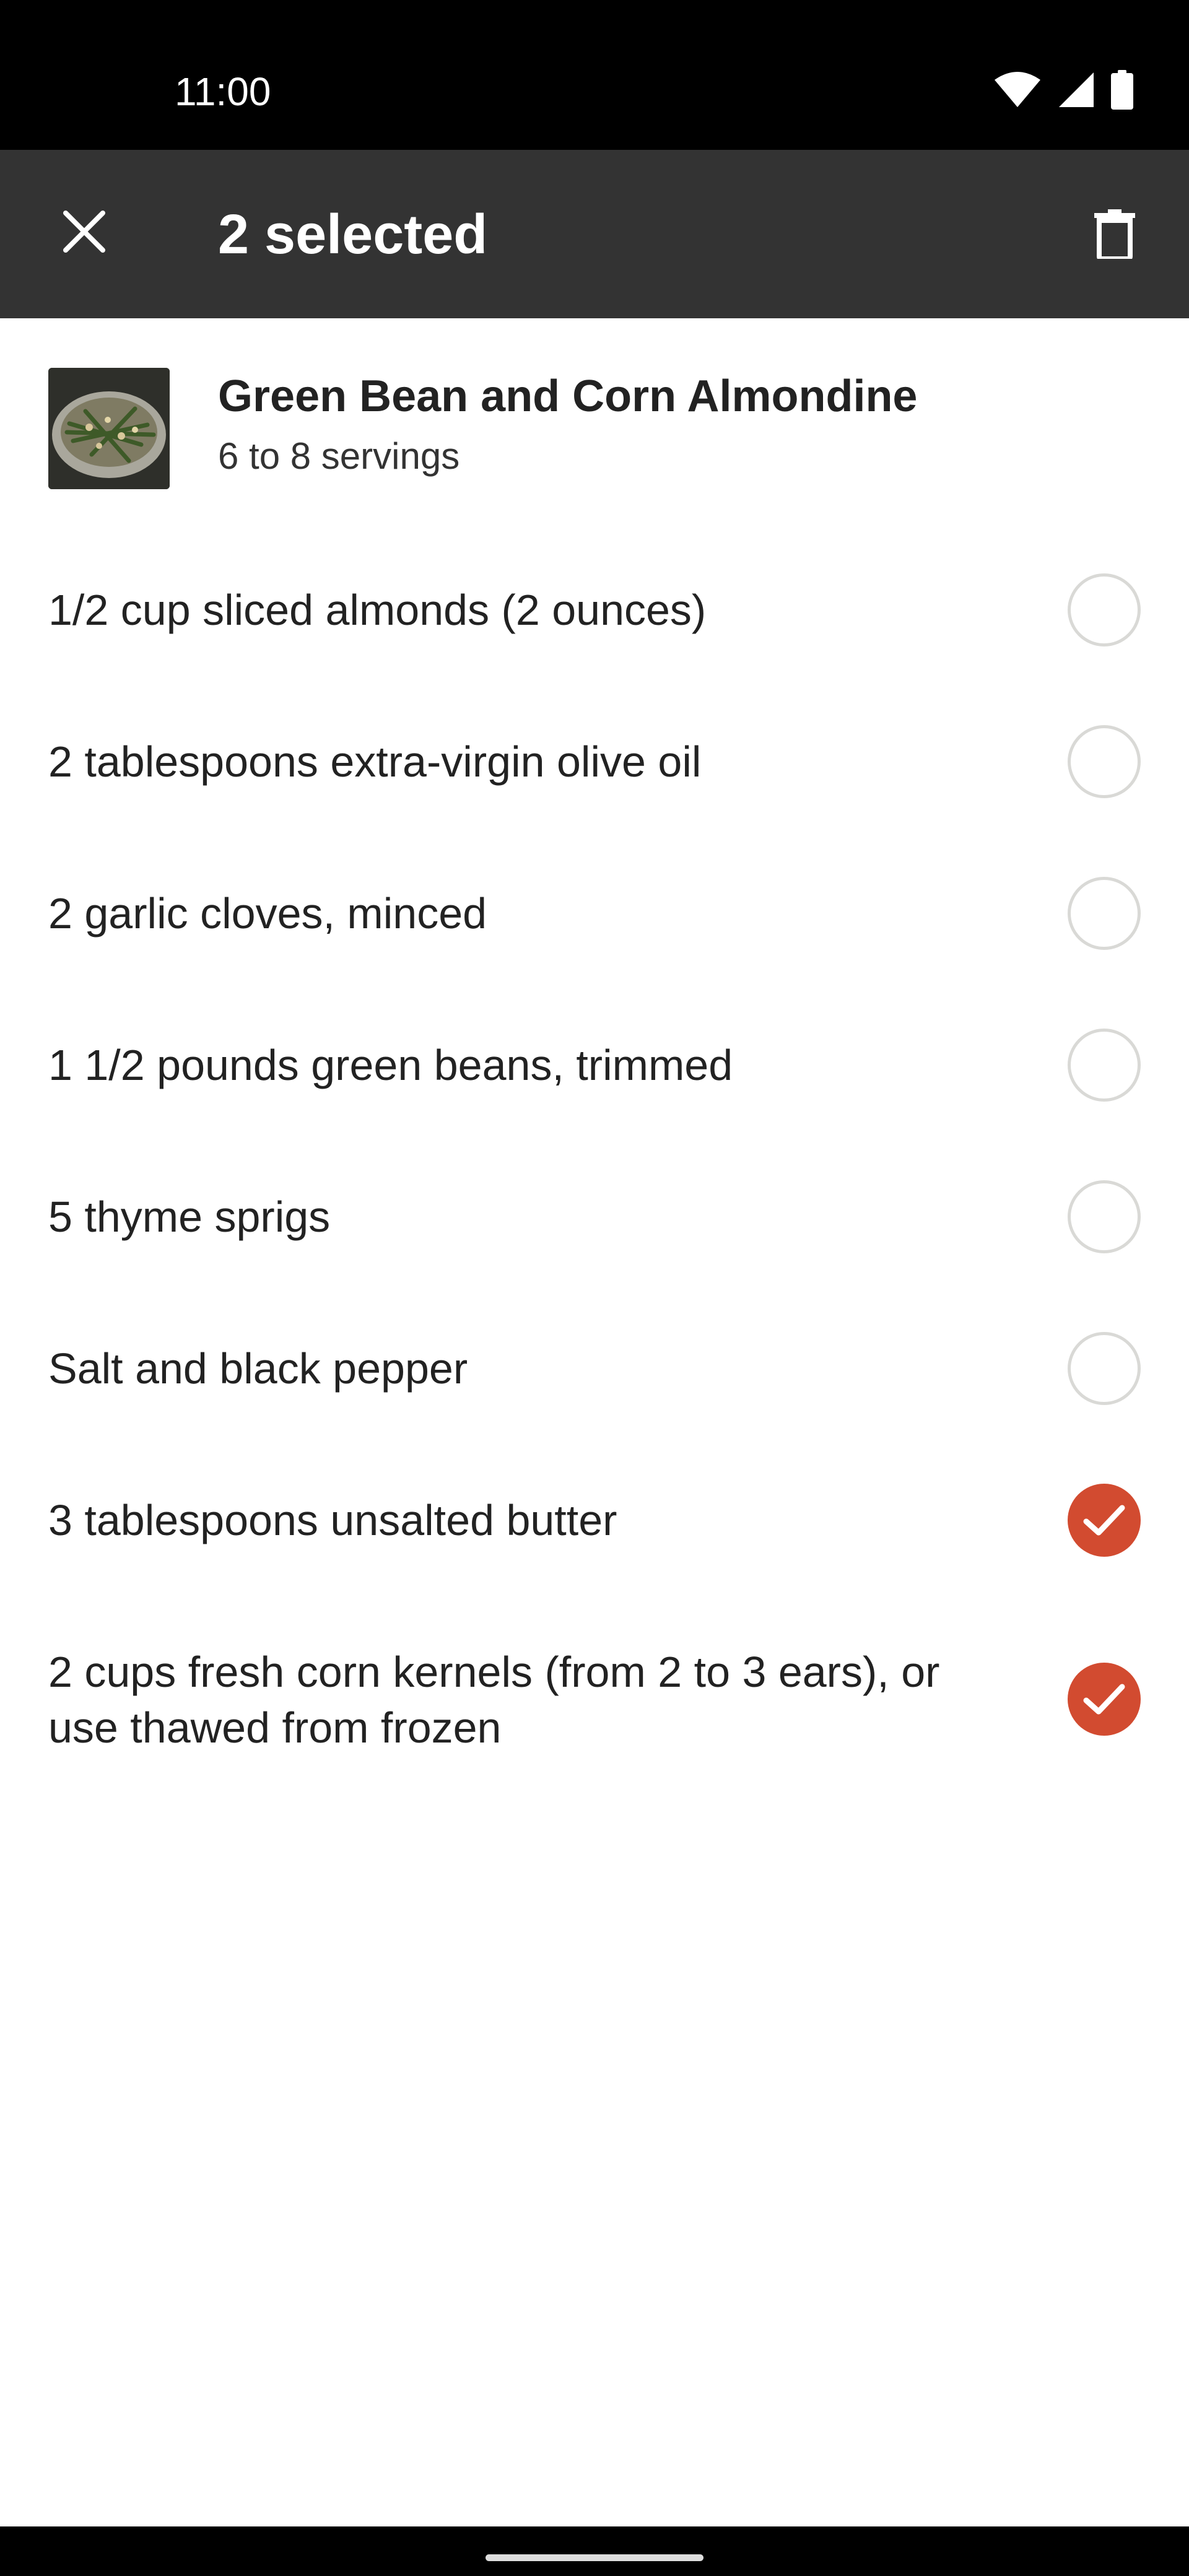  What do you see at coordinates (375, 762) in the screenshot?
I see `ingredient-text: 2 tablespoons extra-virgin olive oil` at bounding box center [375, 762].